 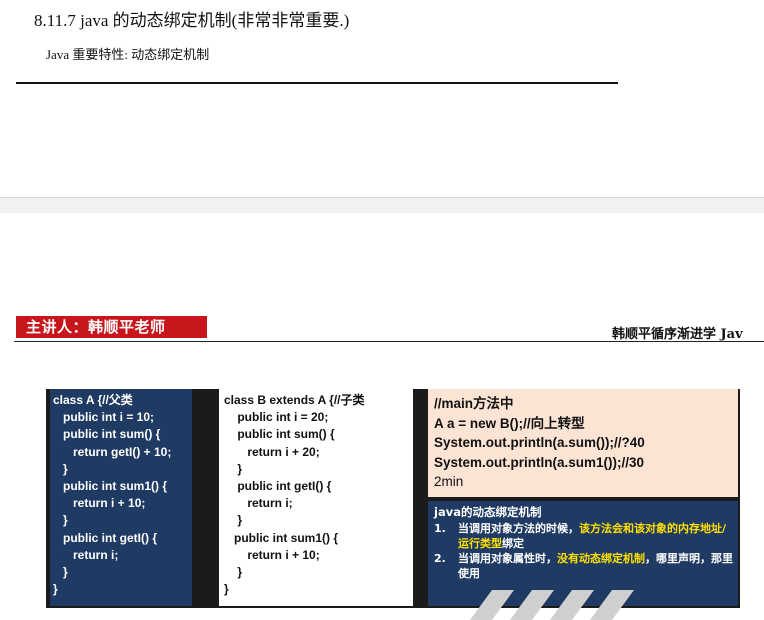 I want to click on rule-item: 2. 当调用对象属性时，没有动态绑定机制，哪里声明，那里使用, so click(x=584, y=566).